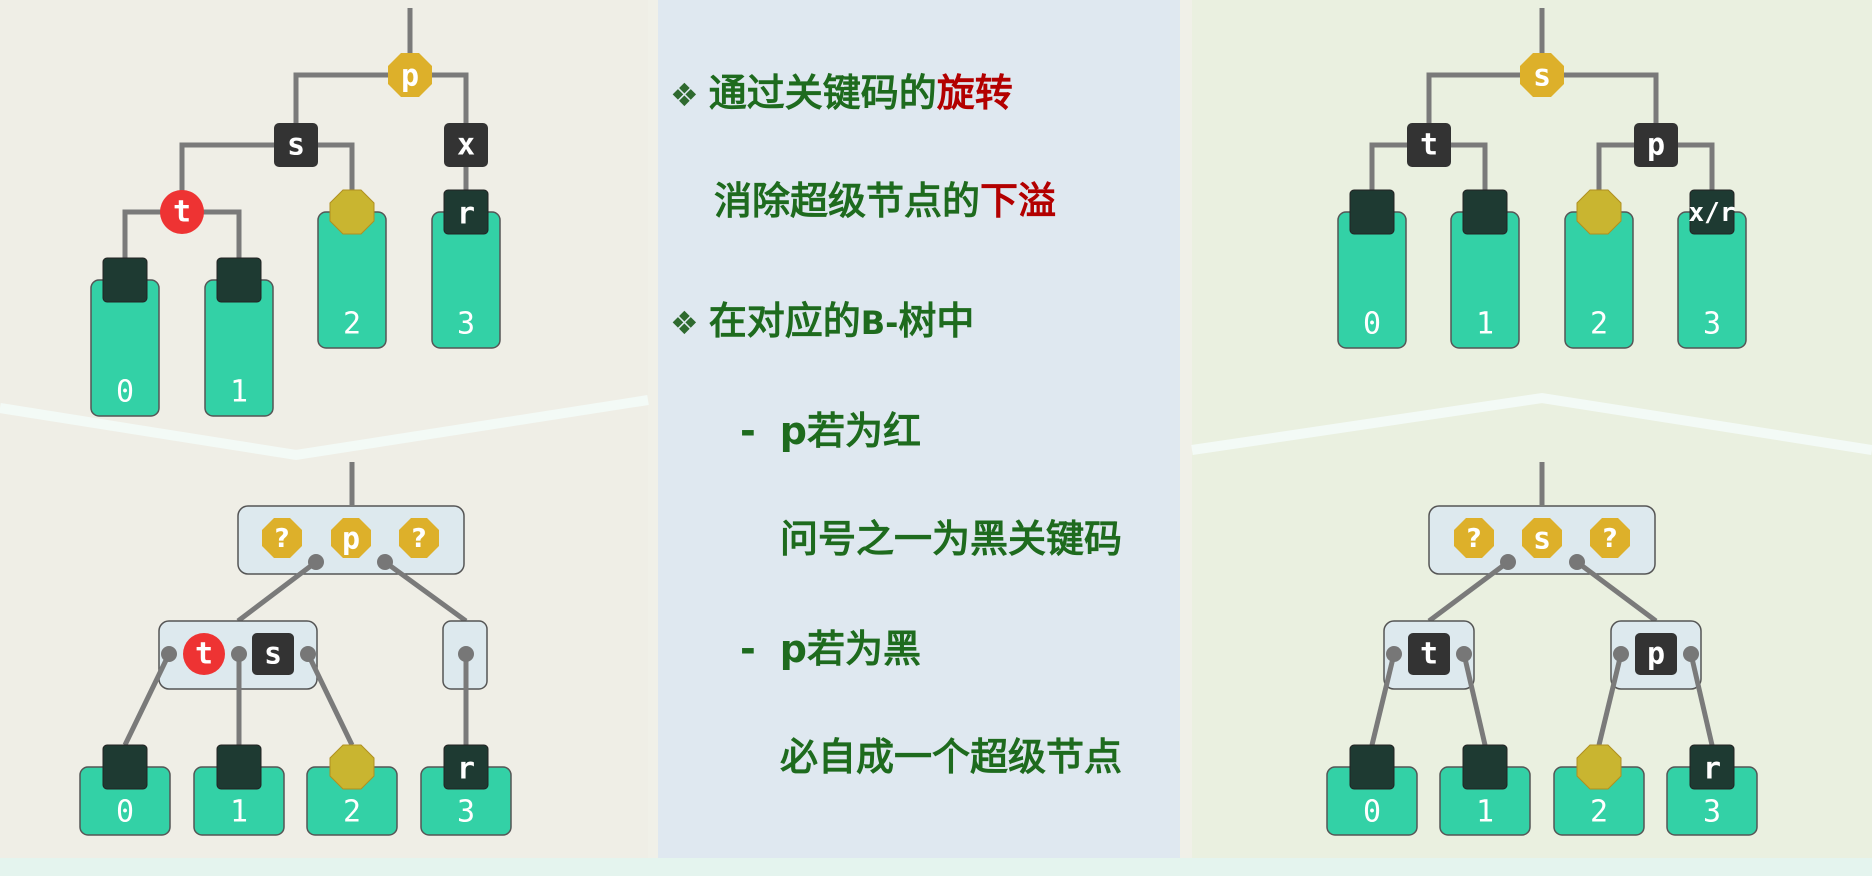 This screenshot has width=1872, height=876. What do you see at coordinates (936, 321) in the screenshot?
I see `bullet2-text-c: 树中` at bounding box center [936, 321].